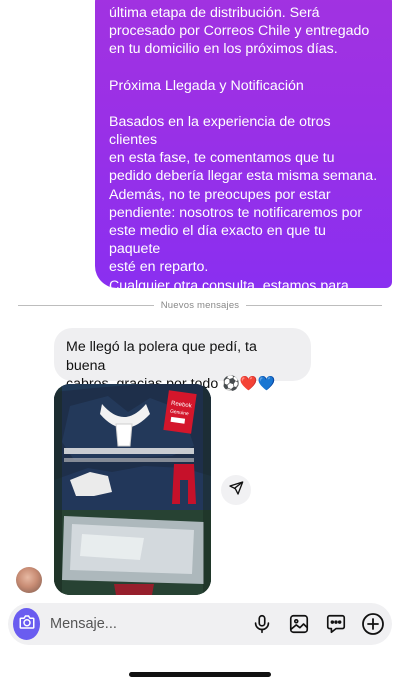  I want to click on image-icon, so click(299, 624).